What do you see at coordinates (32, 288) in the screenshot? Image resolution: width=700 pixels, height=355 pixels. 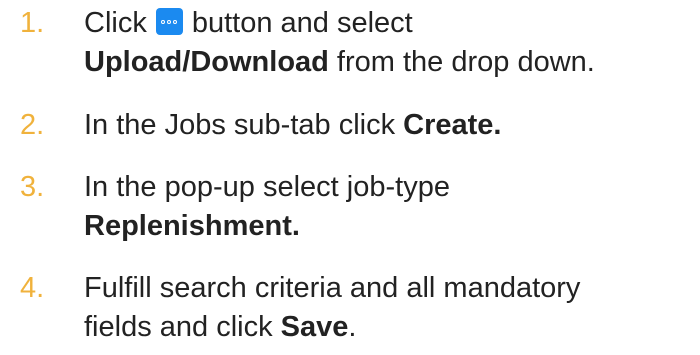 I see `step-number: 4.` at bounding box center [32, 288].